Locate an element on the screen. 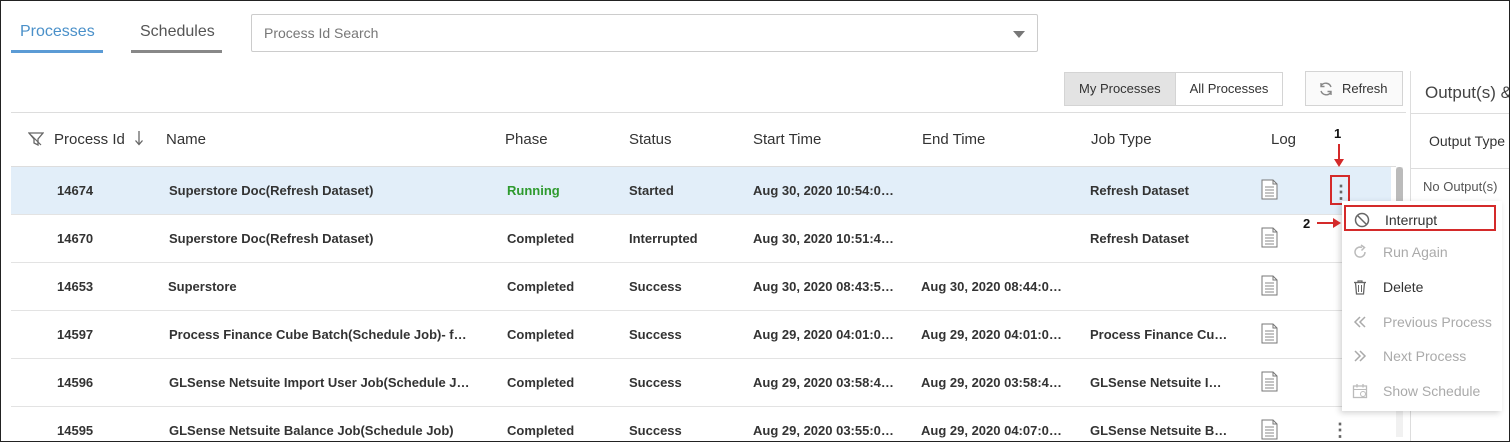 Image resolution: width=1510 pixels, height=442 pixels. tab-schedules: Schedules is located at coordinates (176, 38).